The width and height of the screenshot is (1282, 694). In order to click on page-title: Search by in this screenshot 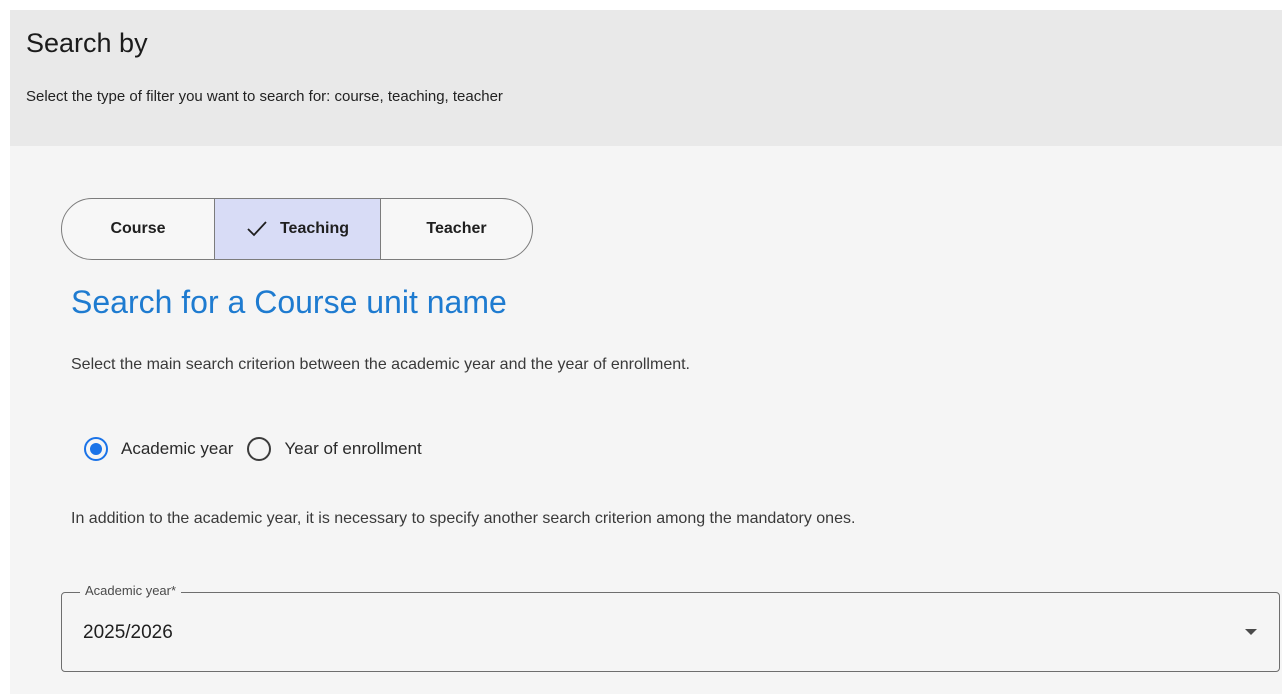, I will do `click(87, 43)`.